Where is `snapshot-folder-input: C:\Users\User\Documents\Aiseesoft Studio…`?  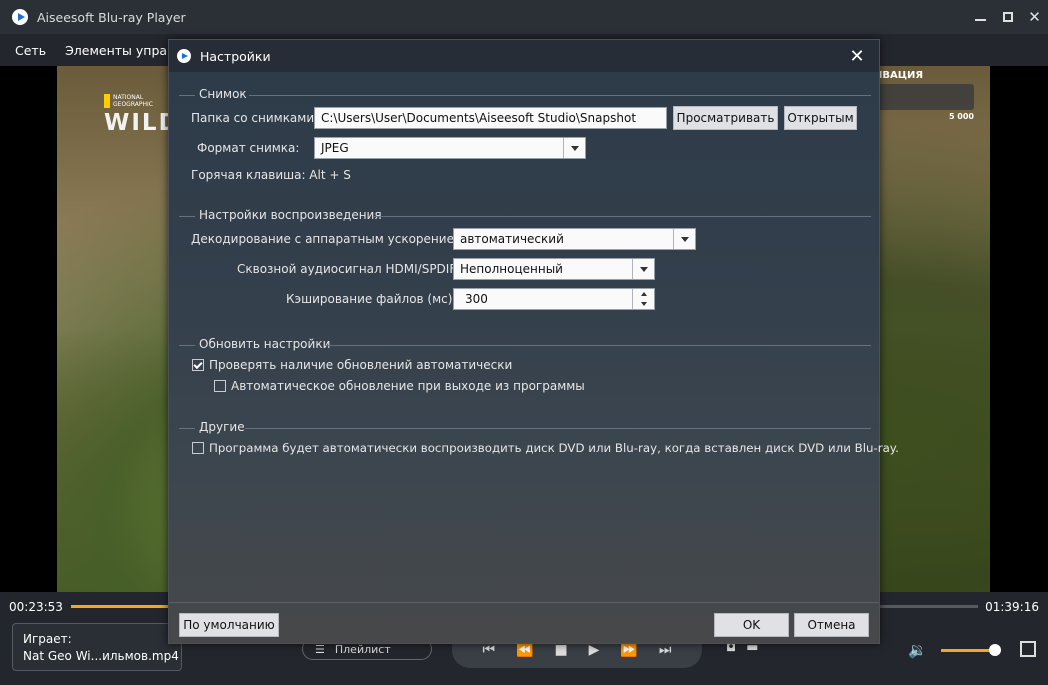
snapshot-folder-input: C:\Users\User\Documents\Aiseesoft Studio… is located at coordinates (490, 118).